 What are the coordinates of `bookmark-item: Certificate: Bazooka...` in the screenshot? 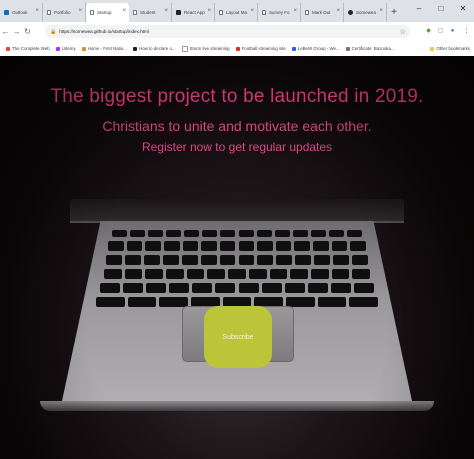 It's located at (370, 48).